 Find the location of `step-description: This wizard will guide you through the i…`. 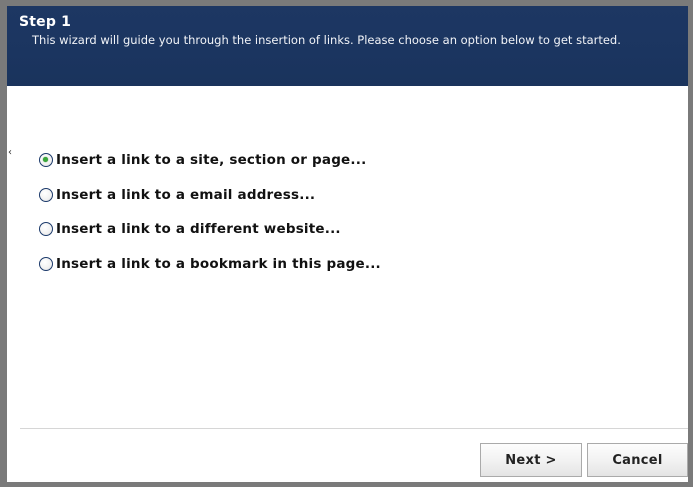

step-description: This wizard will guide you through the i… is located at coordinates (326, 40).